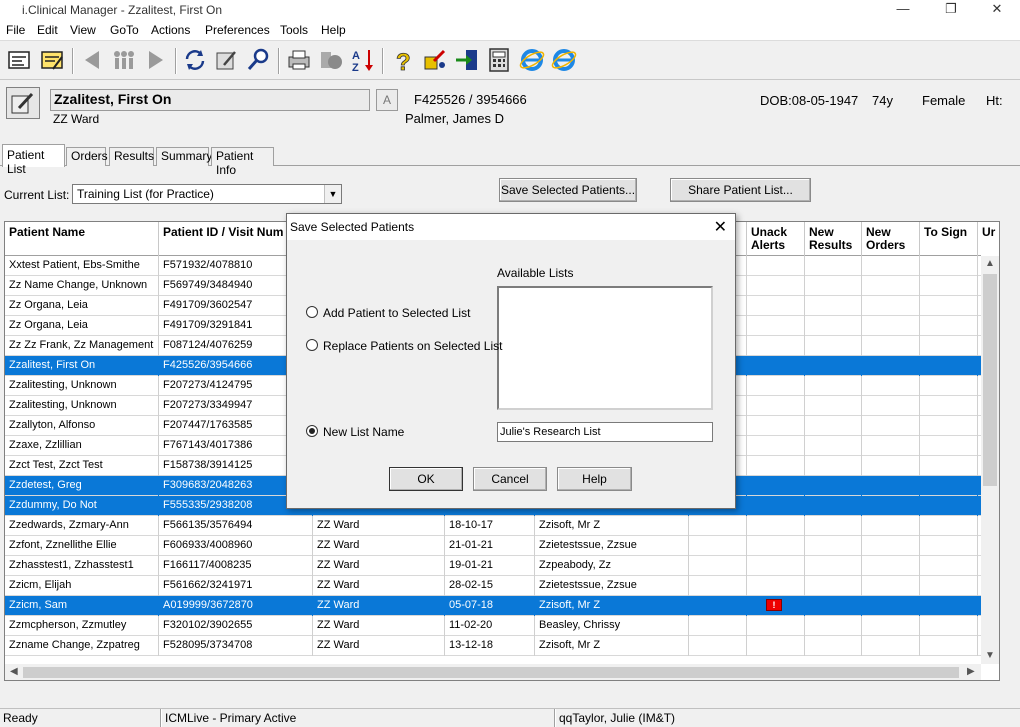 This screenshot has width=1020, height=727. I want to click on menu-preferences: Preferences, so click(237, 30).